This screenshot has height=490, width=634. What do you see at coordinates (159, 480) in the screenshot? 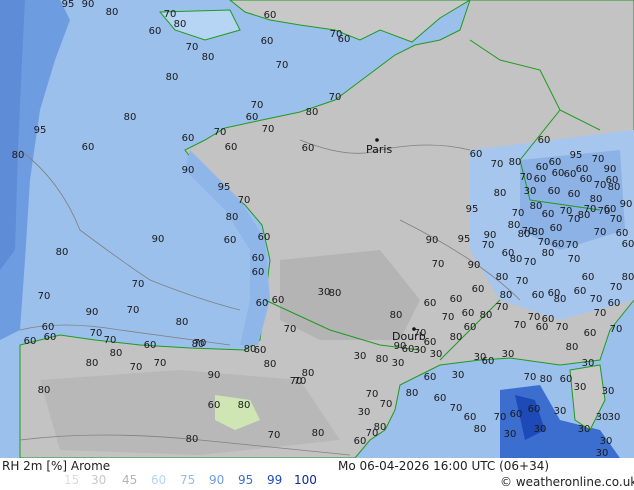
I see `scale-label-60: 60` at bounding box center [159, 480].